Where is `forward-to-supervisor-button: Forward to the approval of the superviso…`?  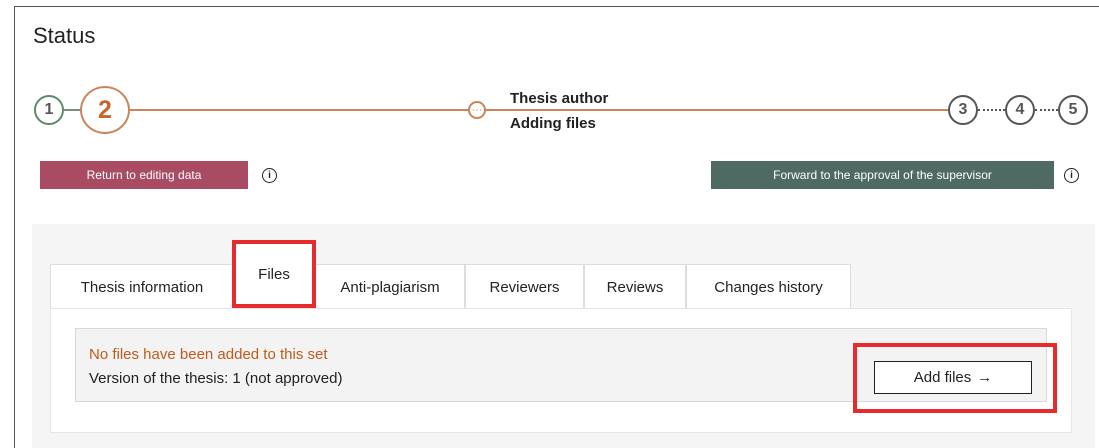 forward-to-supervisor-button: Forward to the approval of the superviso… is located at coordinates (882, 175).